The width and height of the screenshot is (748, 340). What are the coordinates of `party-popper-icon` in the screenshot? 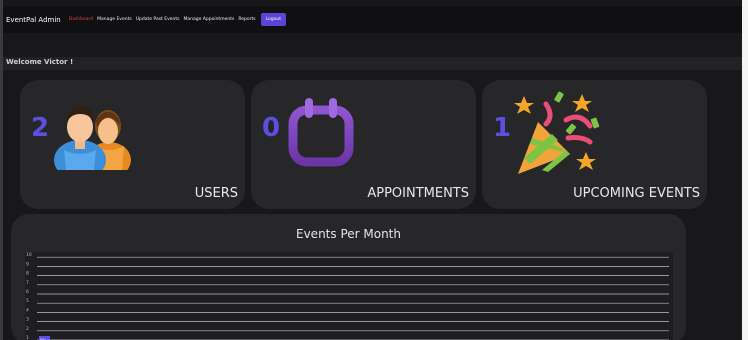 It's located at (557, 132).